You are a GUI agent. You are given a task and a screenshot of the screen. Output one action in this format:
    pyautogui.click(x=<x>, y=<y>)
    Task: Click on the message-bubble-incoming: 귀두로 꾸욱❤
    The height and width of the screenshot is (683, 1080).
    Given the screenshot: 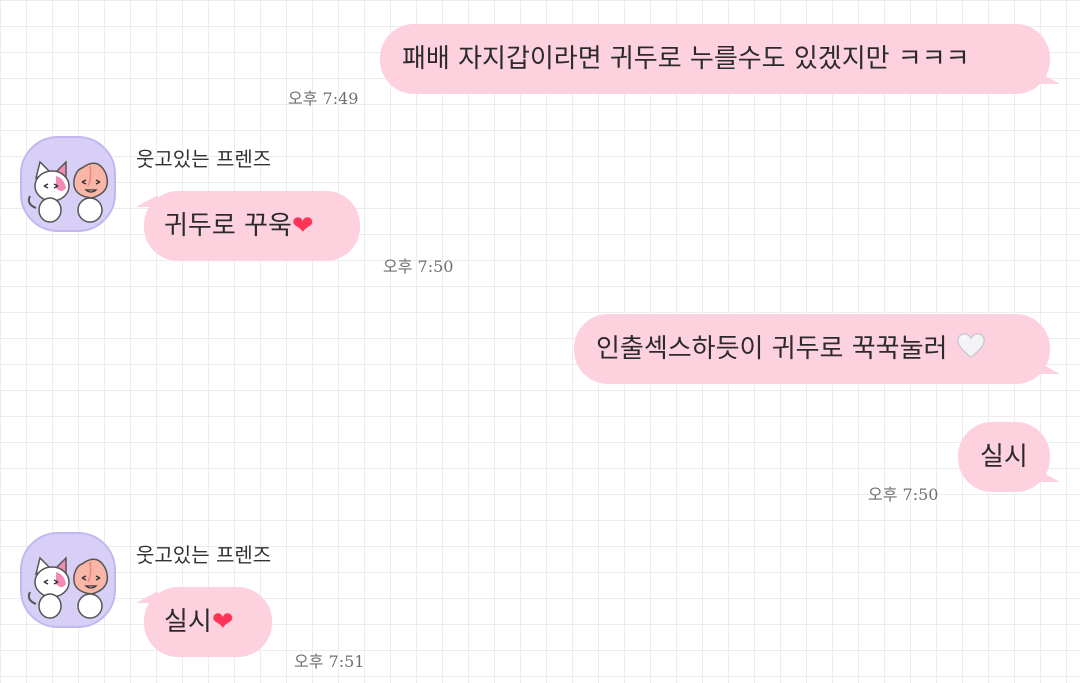 What is the action you would take?
    pyautogui.click(x=252, y=226)
    